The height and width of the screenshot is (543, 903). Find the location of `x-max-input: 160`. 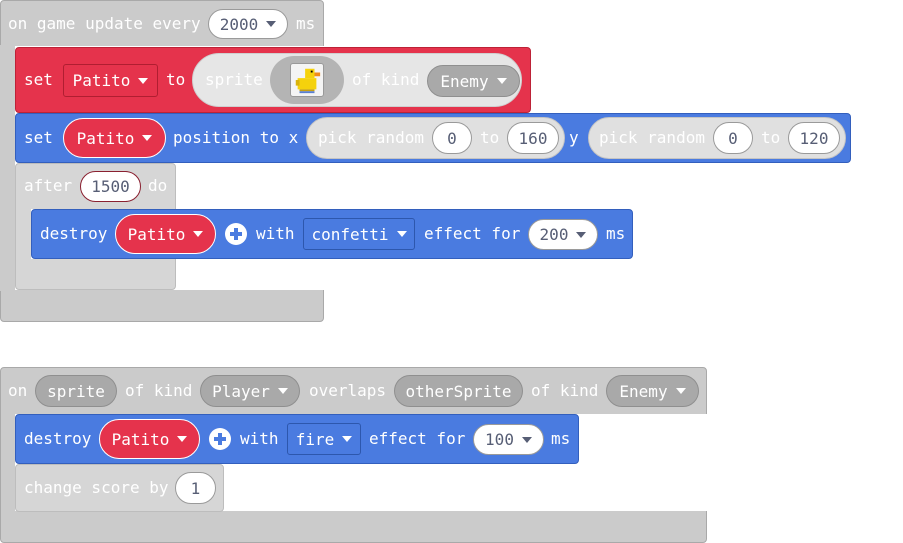

x-max-input: 160 is located at coordinates (533, 138).